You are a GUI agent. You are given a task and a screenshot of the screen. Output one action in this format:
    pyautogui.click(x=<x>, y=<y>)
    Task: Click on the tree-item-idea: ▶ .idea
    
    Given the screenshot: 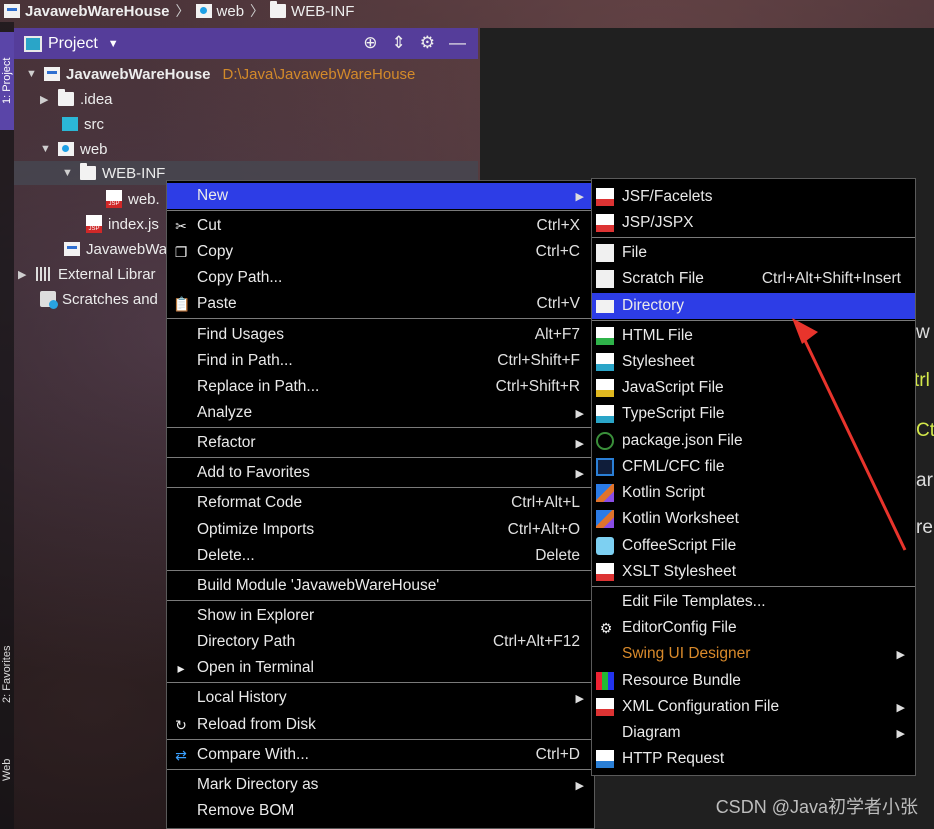 What is the action you would take?
    pyautogui.click(x=76, y=99)
    